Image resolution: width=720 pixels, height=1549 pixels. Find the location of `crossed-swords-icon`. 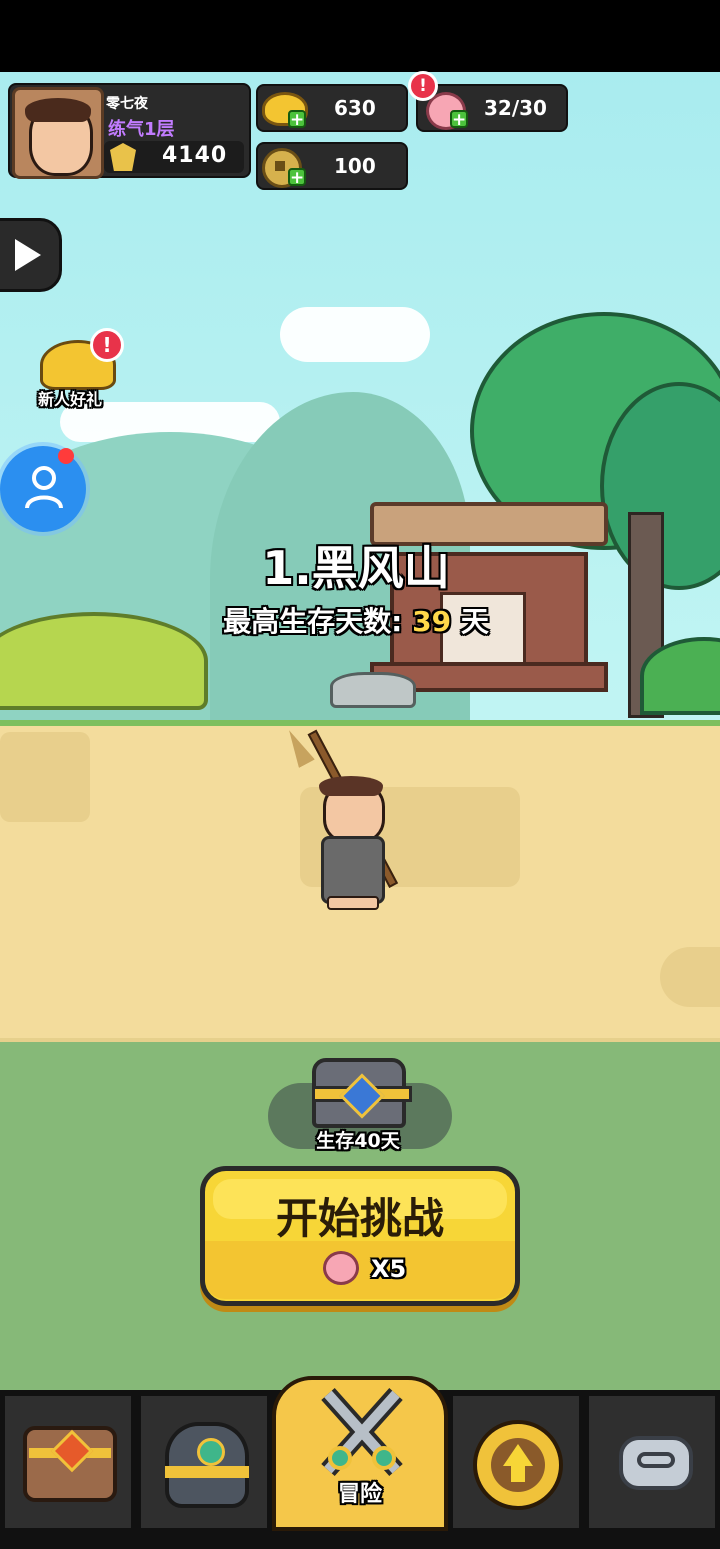

crossed-swords-icon is located at coordinates (362, 1432).